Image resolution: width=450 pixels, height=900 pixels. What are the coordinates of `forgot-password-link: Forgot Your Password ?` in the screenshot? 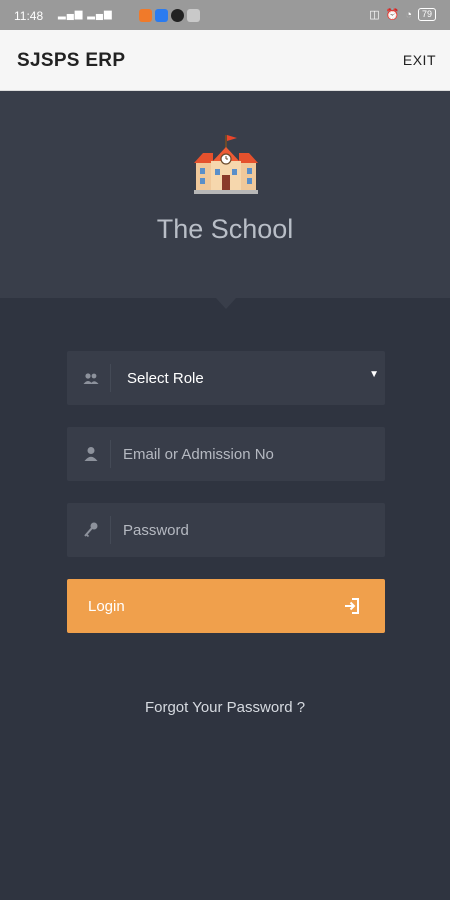 It's located at (225, 707).